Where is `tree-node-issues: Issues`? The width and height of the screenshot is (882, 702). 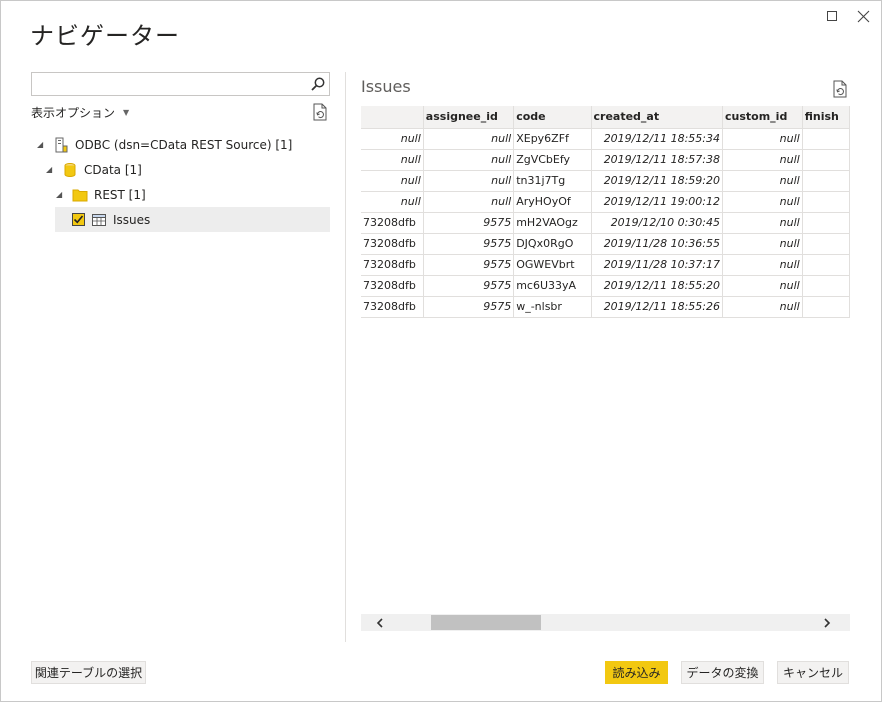
tree-node-issues: Issues is located at coordinates (192, 219).